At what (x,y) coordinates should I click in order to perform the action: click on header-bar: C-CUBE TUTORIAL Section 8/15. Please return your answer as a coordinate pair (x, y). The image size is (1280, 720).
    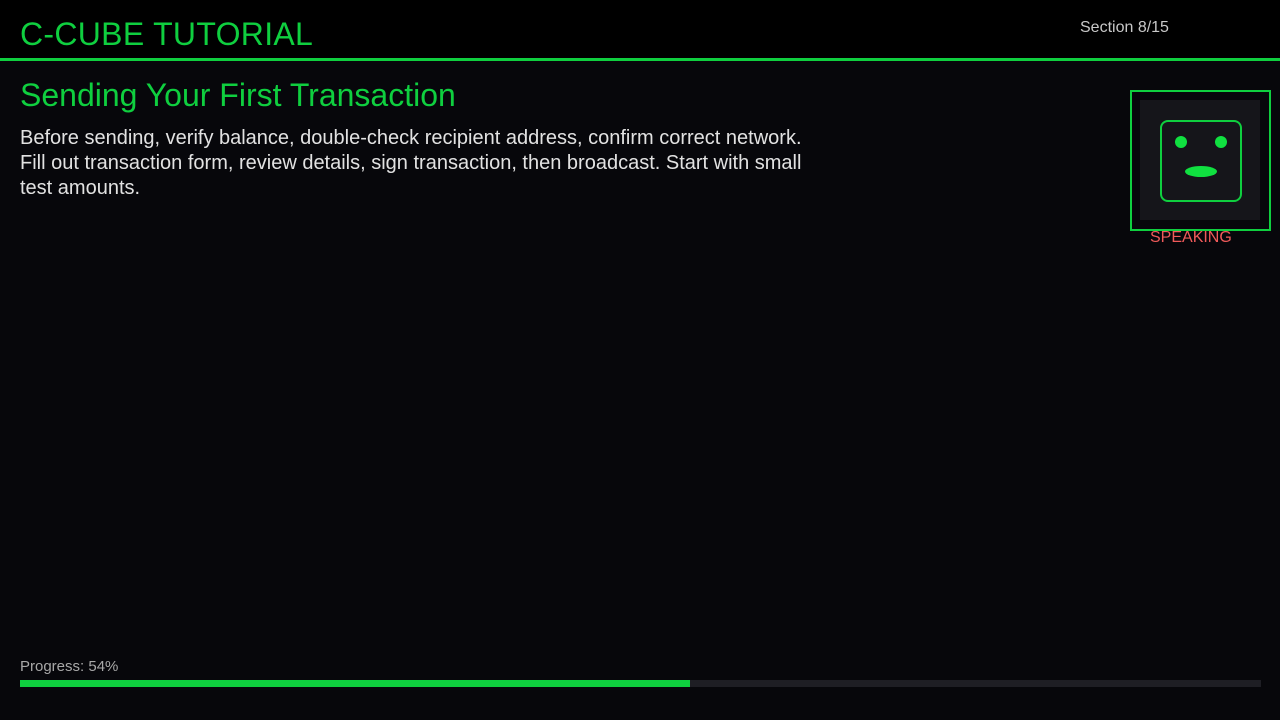
    Looking at the image, I should click on (640, 30).